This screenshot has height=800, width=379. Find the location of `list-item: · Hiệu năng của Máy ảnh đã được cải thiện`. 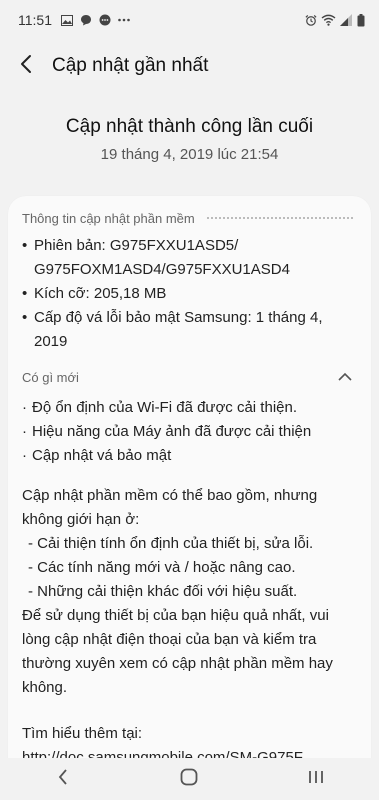

list-item: · Hiệu năng của Máy ảnh đã được cải thiện is located at coordinates (189, 432).